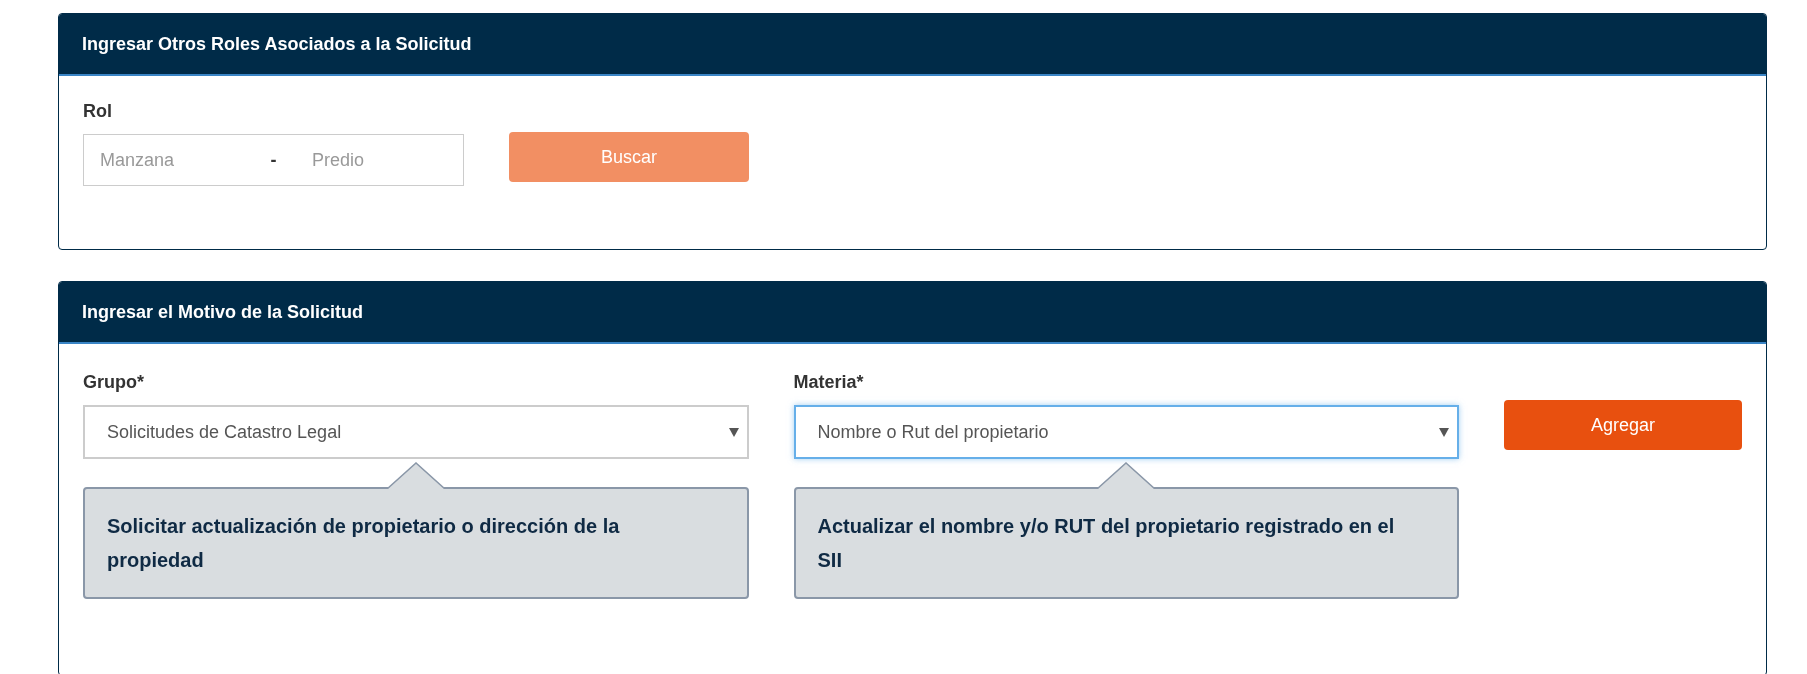 Image resolution: width=1807 pixels, height=674 pixels. Describe the element at coordinates (277, 44) in the screenshot. I see `panel-title: Ingresar Otros Roles Asociados a la Solicitud` at that location.